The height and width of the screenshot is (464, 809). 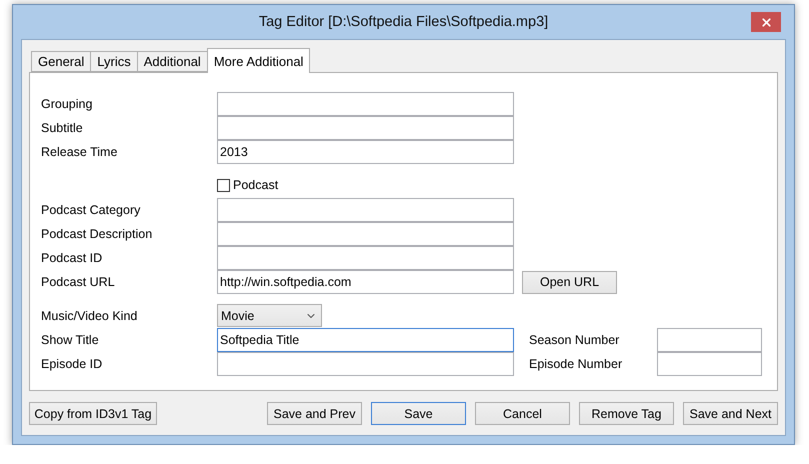 I want to click on open-url-button: Open URL, so click(x=569, y=282).